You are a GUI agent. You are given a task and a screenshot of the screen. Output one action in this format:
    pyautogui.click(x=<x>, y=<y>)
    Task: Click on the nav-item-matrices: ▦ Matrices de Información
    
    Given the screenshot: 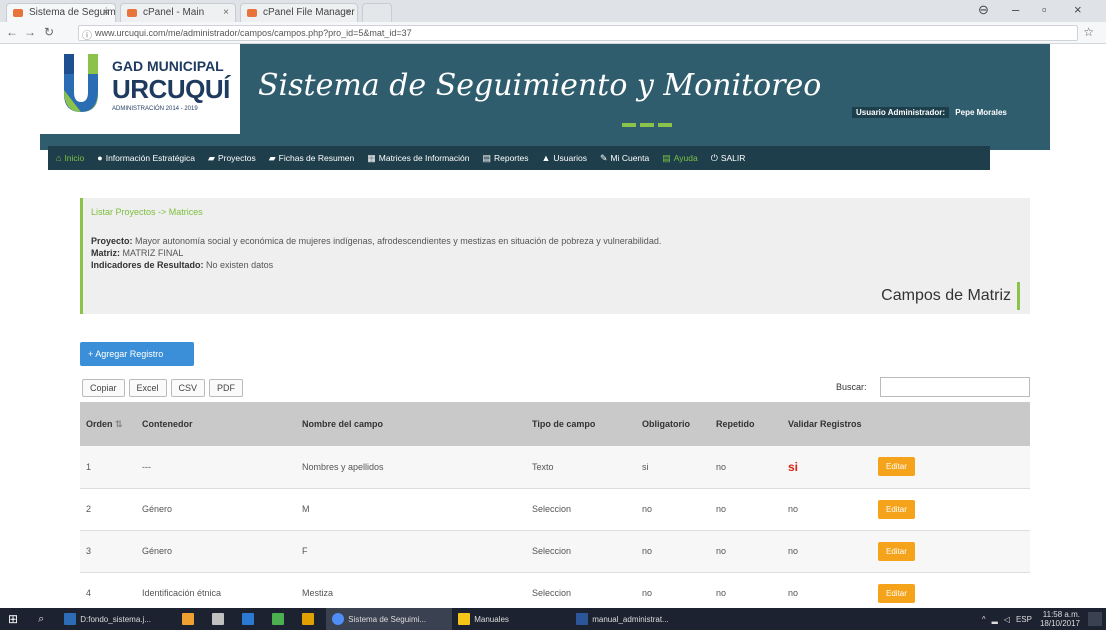 What is the action you would take?
    pyautogui.click(x=418, y=158)
    